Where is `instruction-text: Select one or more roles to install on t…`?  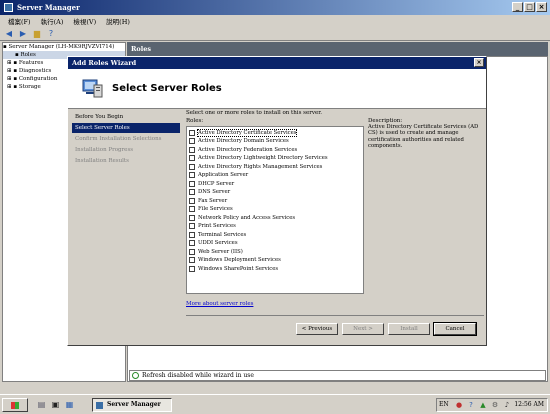 instruction-text: Select one or more roles to install on t… is located at coordinates (254, 113).